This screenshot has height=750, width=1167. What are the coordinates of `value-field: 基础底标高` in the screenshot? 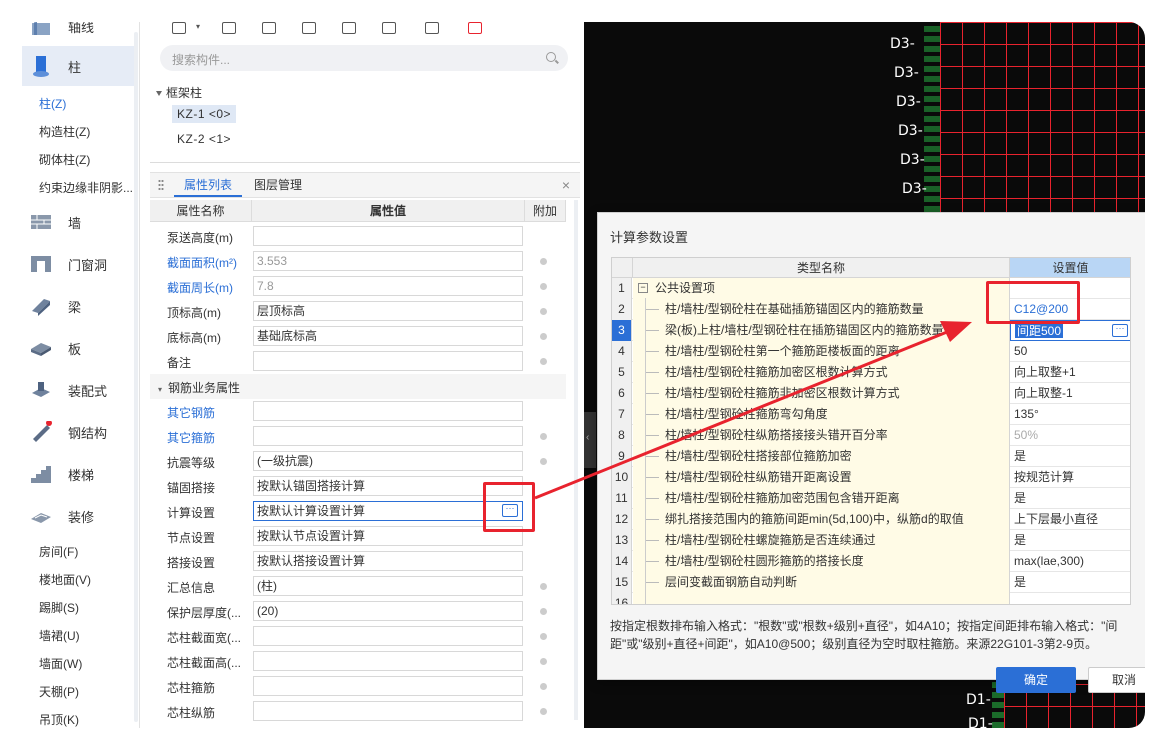 It's located at (388, 336).